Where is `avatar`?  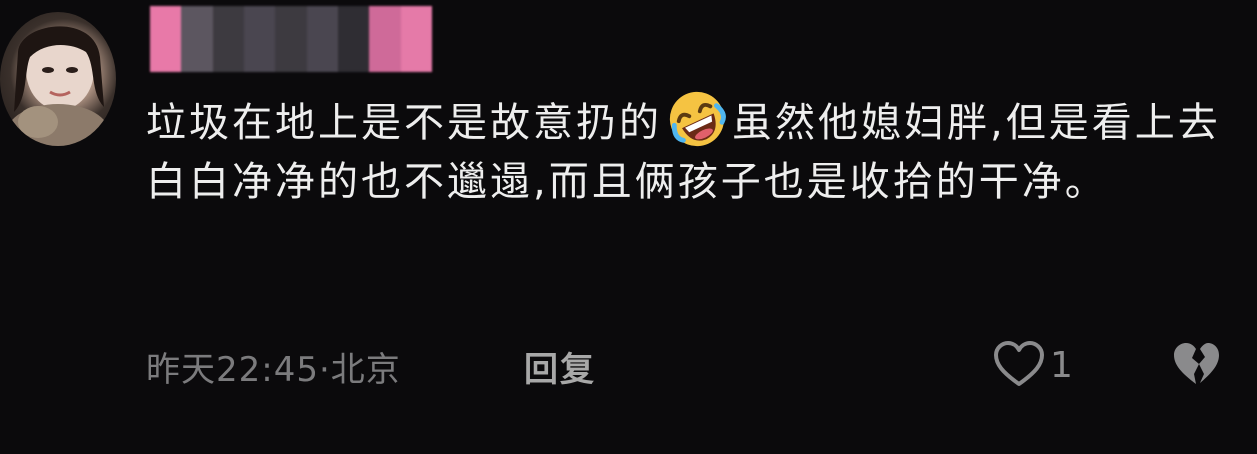
avatar is located at coordinates (58, 79).